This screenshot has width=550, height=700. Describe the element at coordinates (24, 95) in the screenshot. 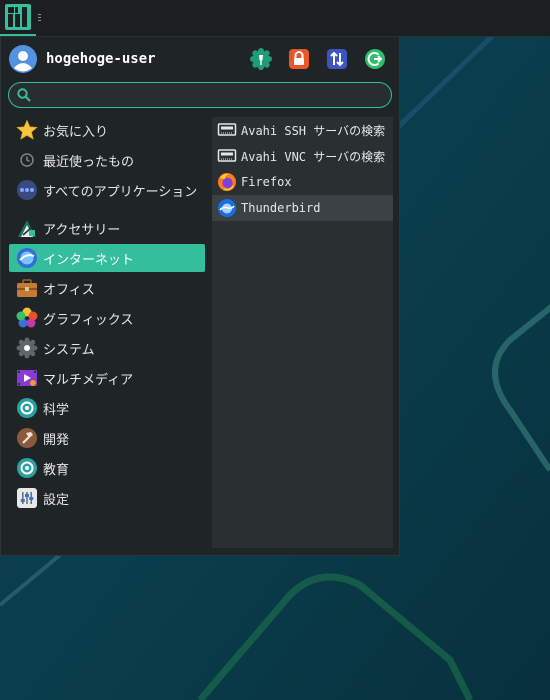

I see `search-icon` at that location.